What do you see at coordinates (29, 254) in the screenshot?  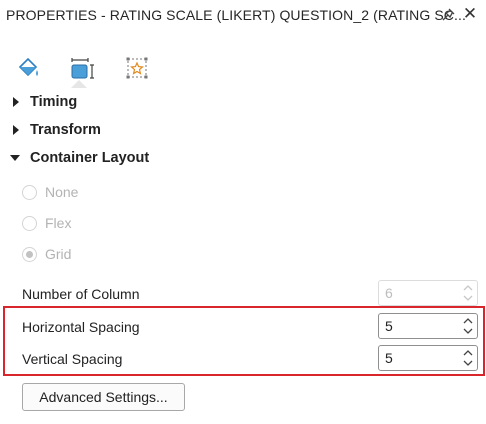 I see `radio-grid` at bounding box center [29, 254].